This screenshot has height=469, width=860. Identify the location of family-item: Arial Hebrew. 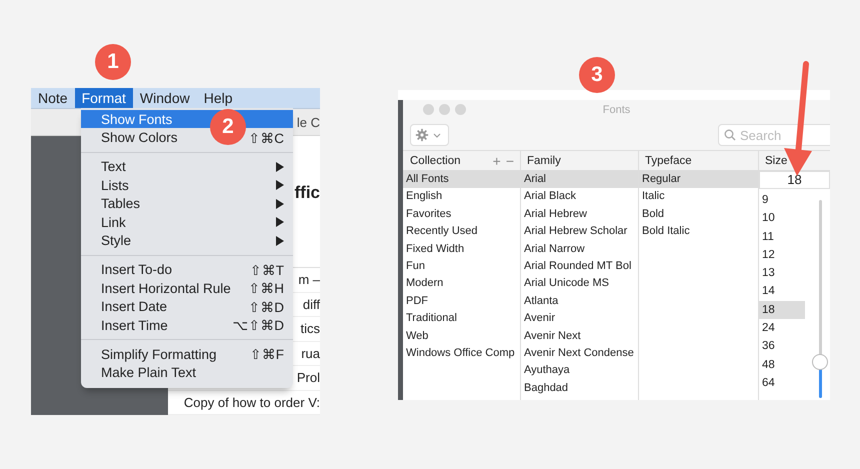
(579, 215).